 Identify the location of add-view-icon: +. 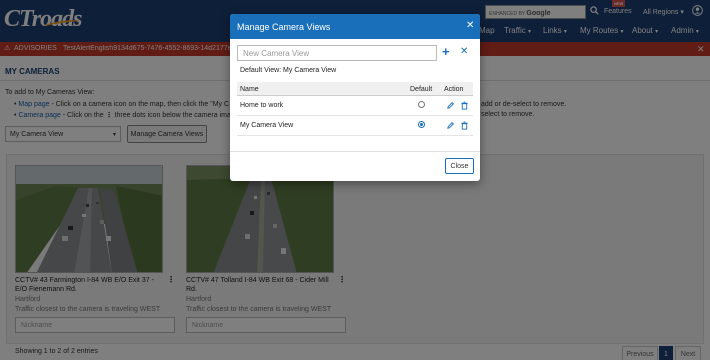
(446, 51).